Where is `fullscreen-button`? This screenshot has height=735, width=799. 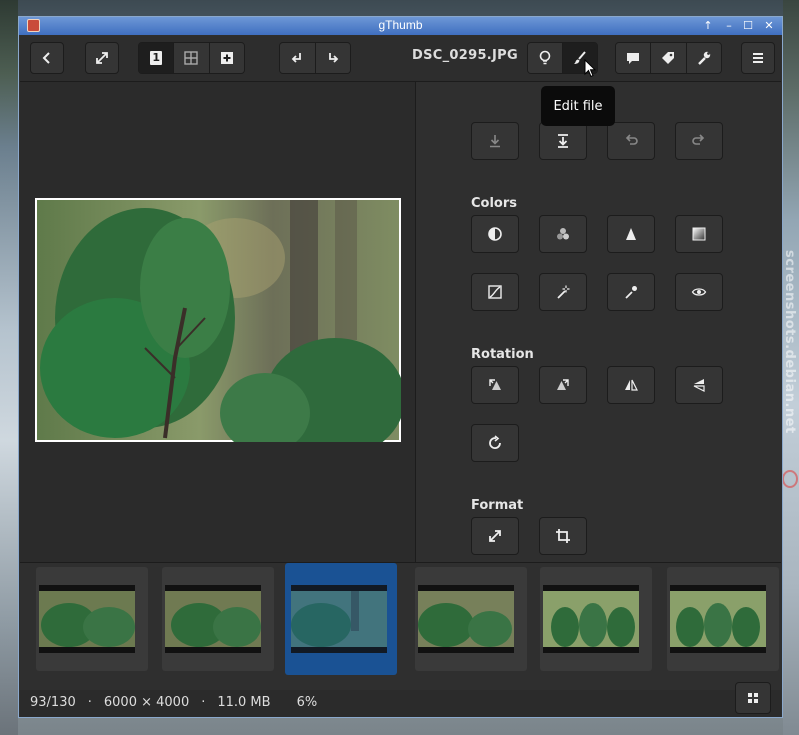 fullscreen-button is located at coordinates (102, 58).